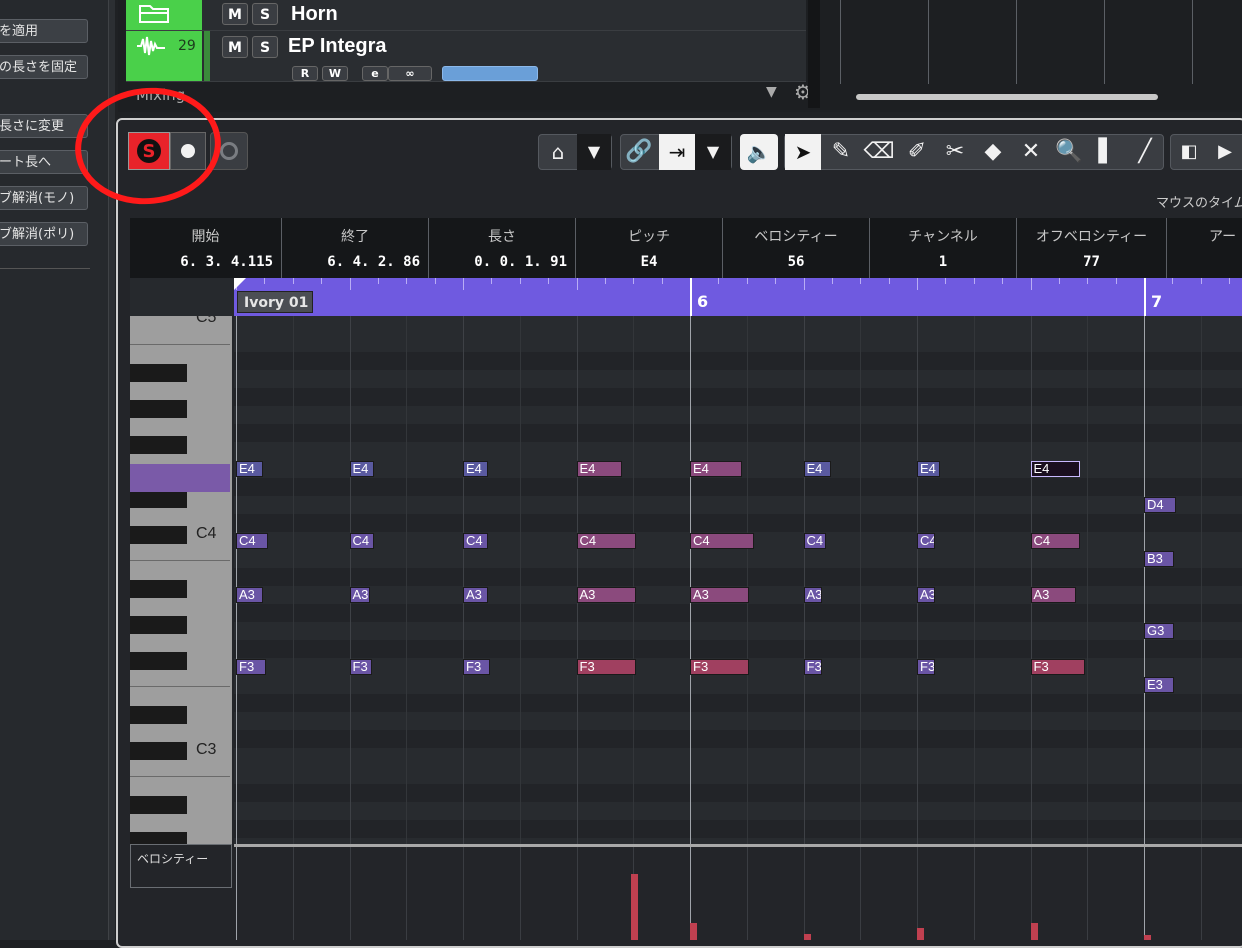 This screenshot has width=1242, height=948. What do you see at coordinates (558, 152) in the screenshot?
I see `home-icon: ⌂` at bounding box center [558, 152].